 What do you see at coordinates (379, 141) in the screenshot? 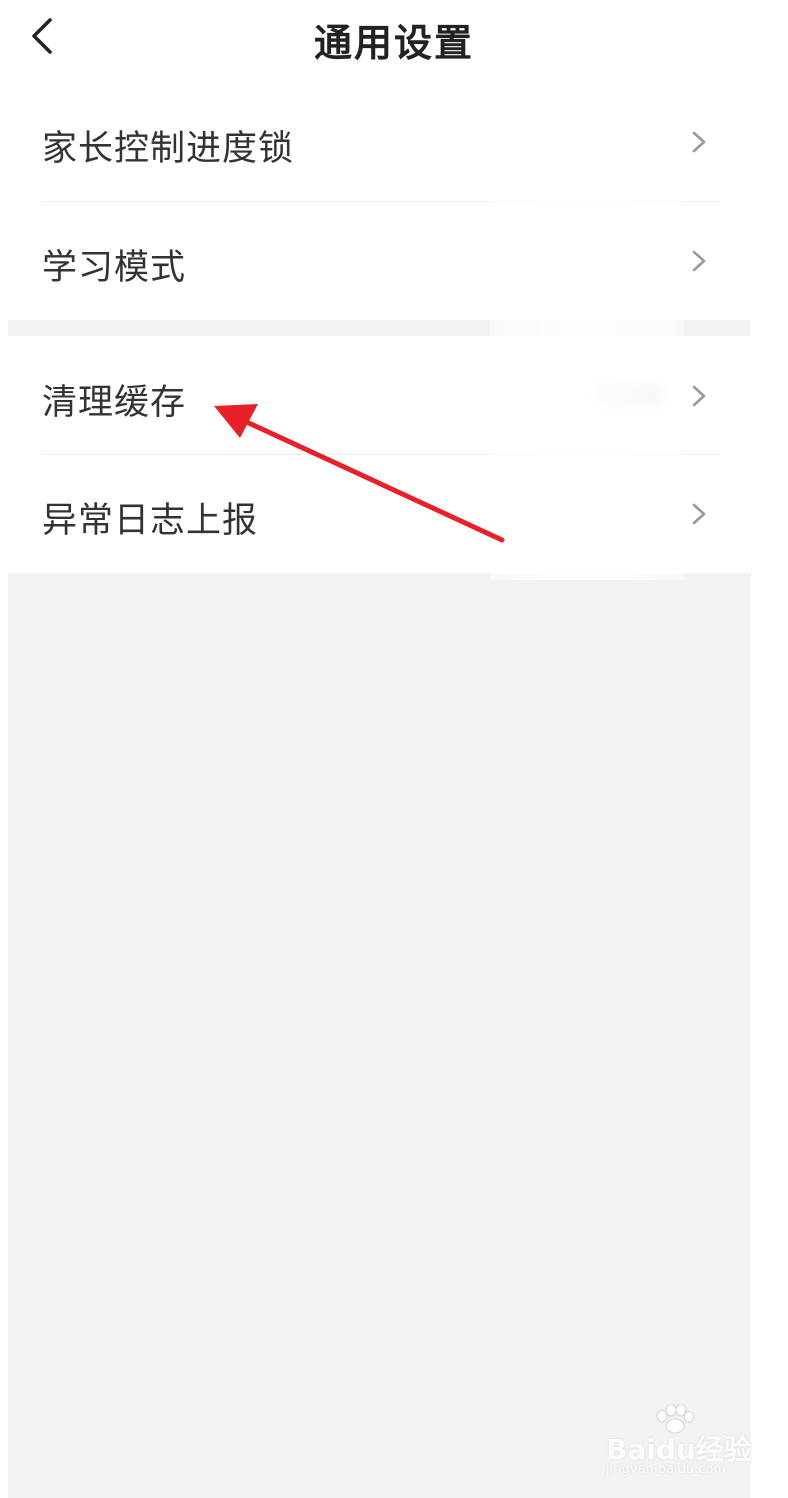
I see `settings-item-parental-lock: 家长控制进度锁` at bounding box center [379, 141].